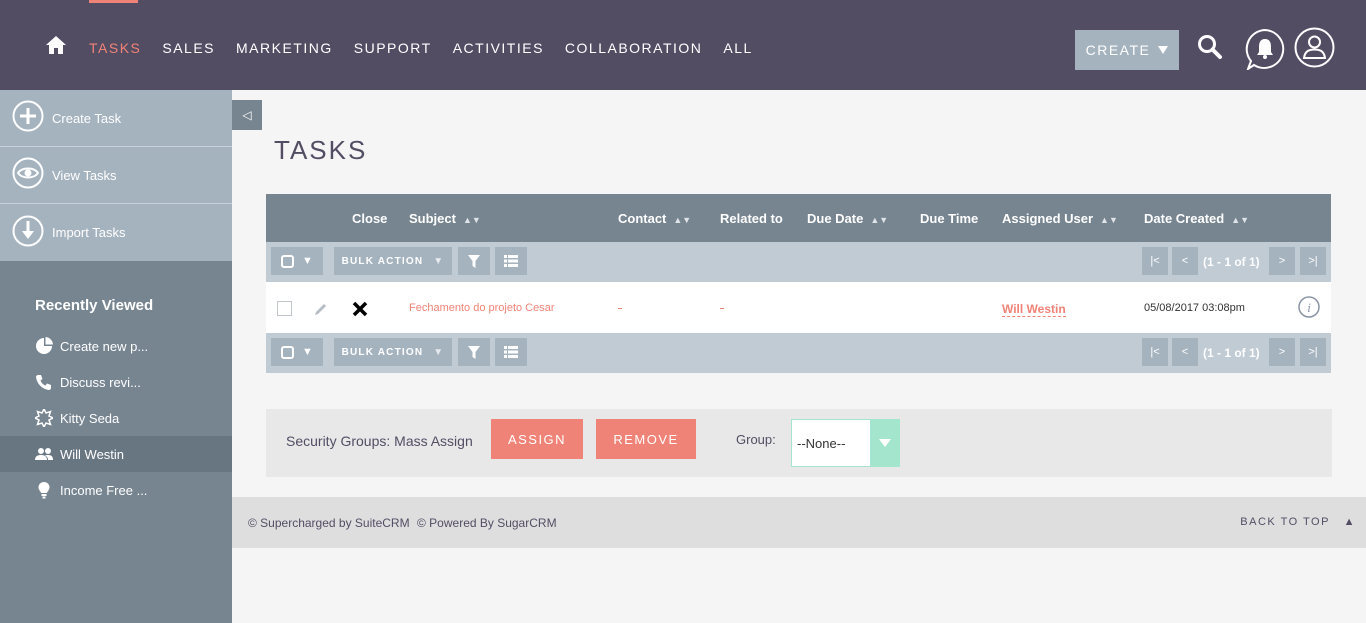  What do you see at coordinates (1314, 47) in the screenshot?
I see `user-profile-icon` at bounding box center [1314, 47].